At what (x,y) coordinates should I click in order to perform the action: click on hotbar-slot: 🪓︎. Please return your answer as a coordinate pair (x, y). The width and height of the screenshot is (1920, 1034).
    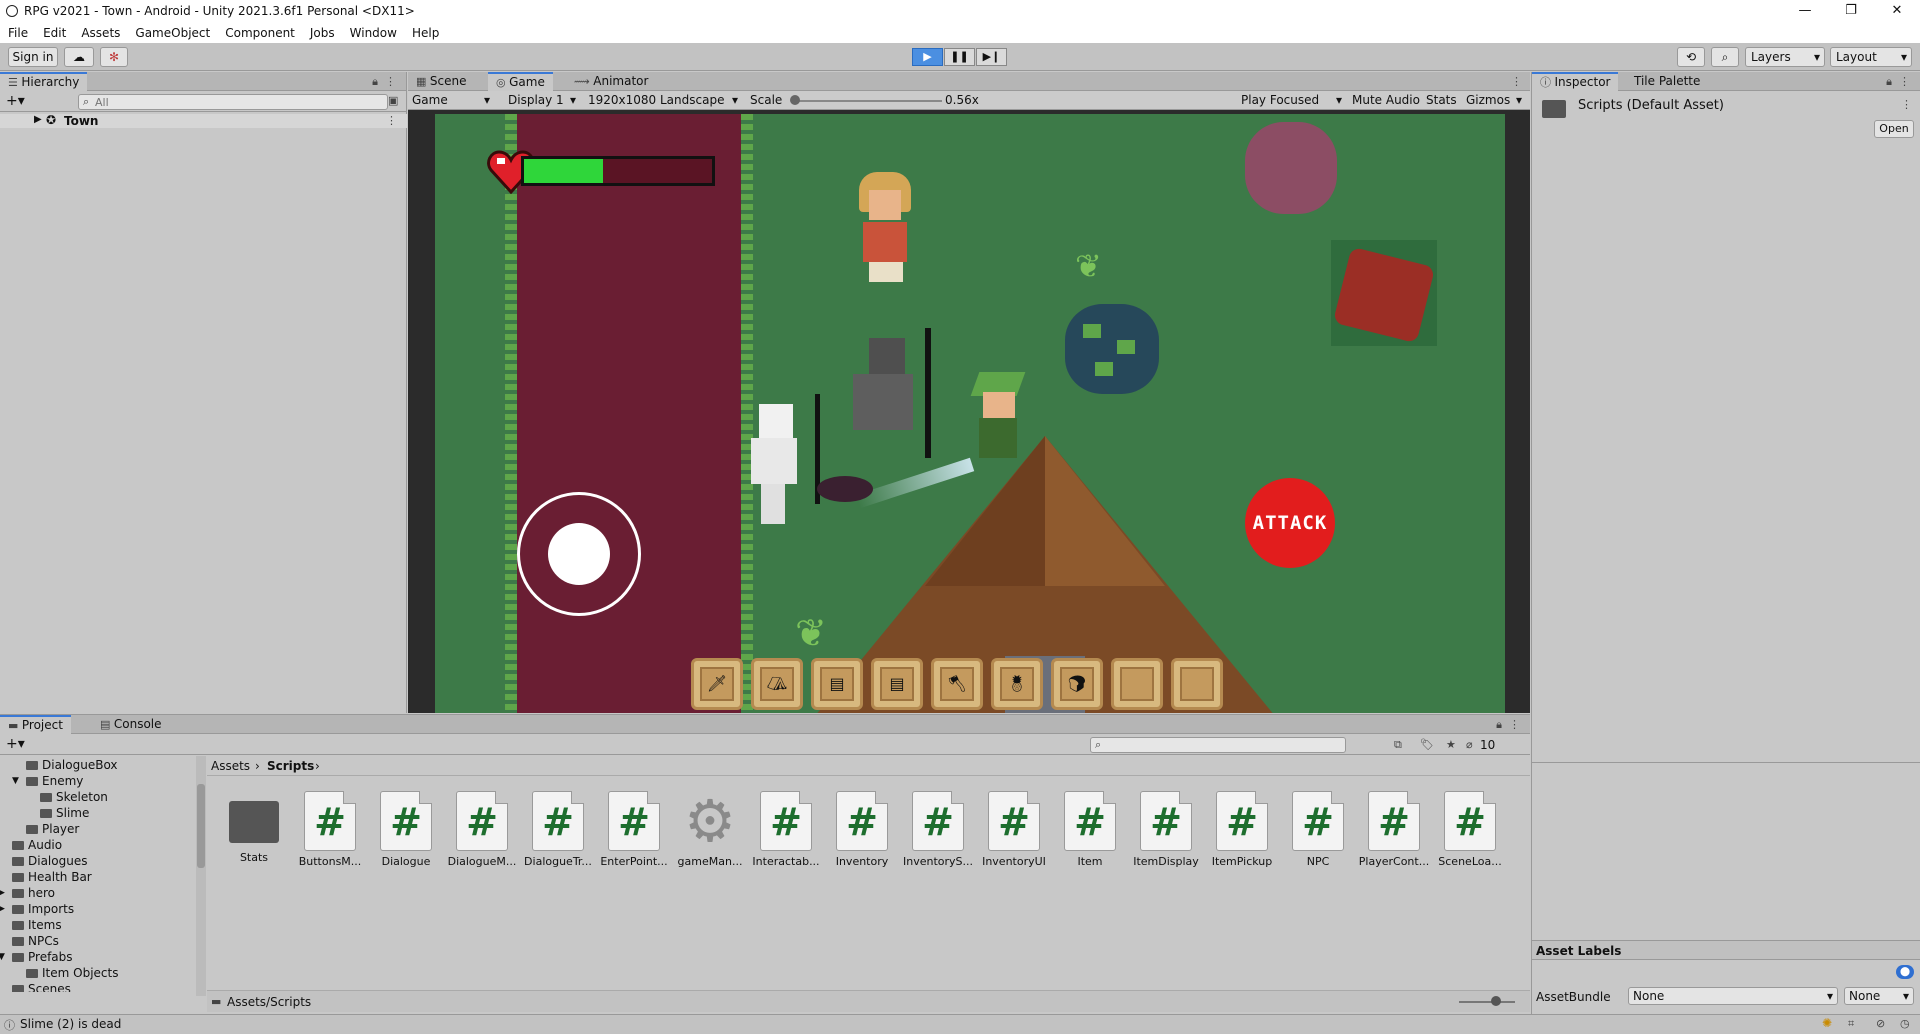
    Looking at the image, I should click on (957, 684).